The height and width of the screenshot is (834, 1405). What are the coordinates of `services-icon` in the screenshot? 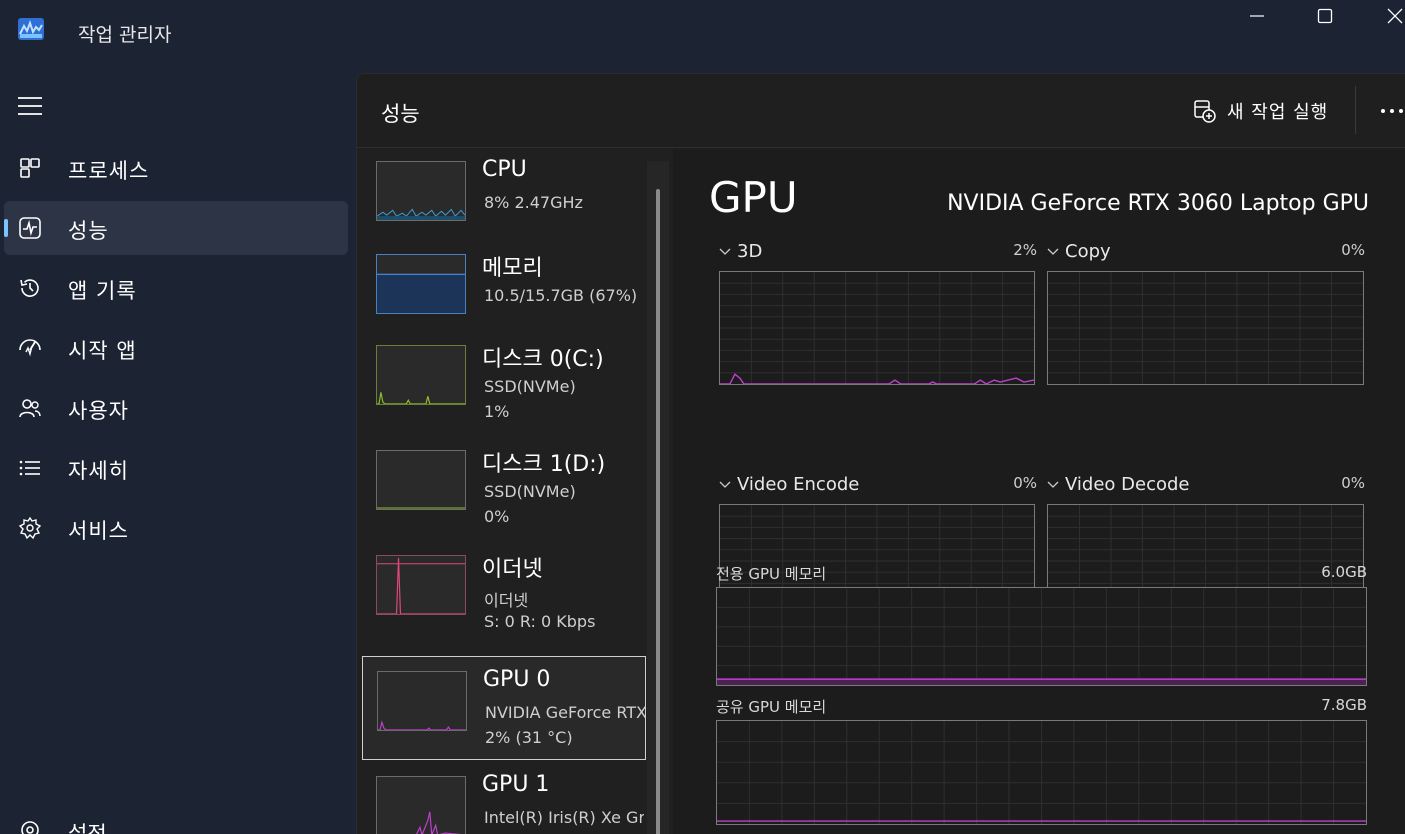 It's located at (30, 528).